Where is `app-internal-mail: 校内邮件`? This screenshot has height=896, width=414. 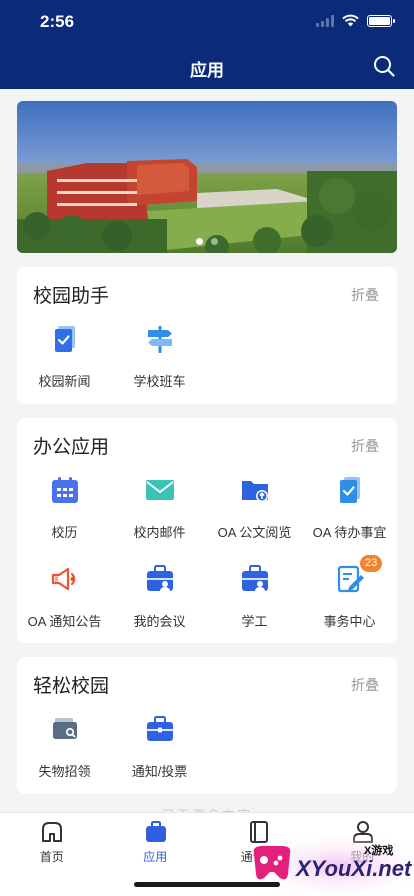 app-internal-mail: 校内邮件 is located at coordinates (159, 511).